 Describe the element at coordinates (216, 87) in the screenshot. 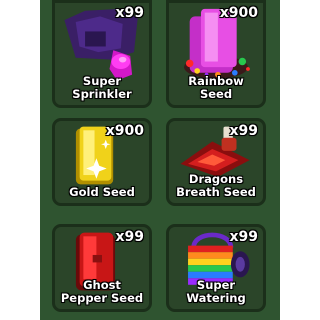

I see `item-name: Rainbow Seed` at that location.